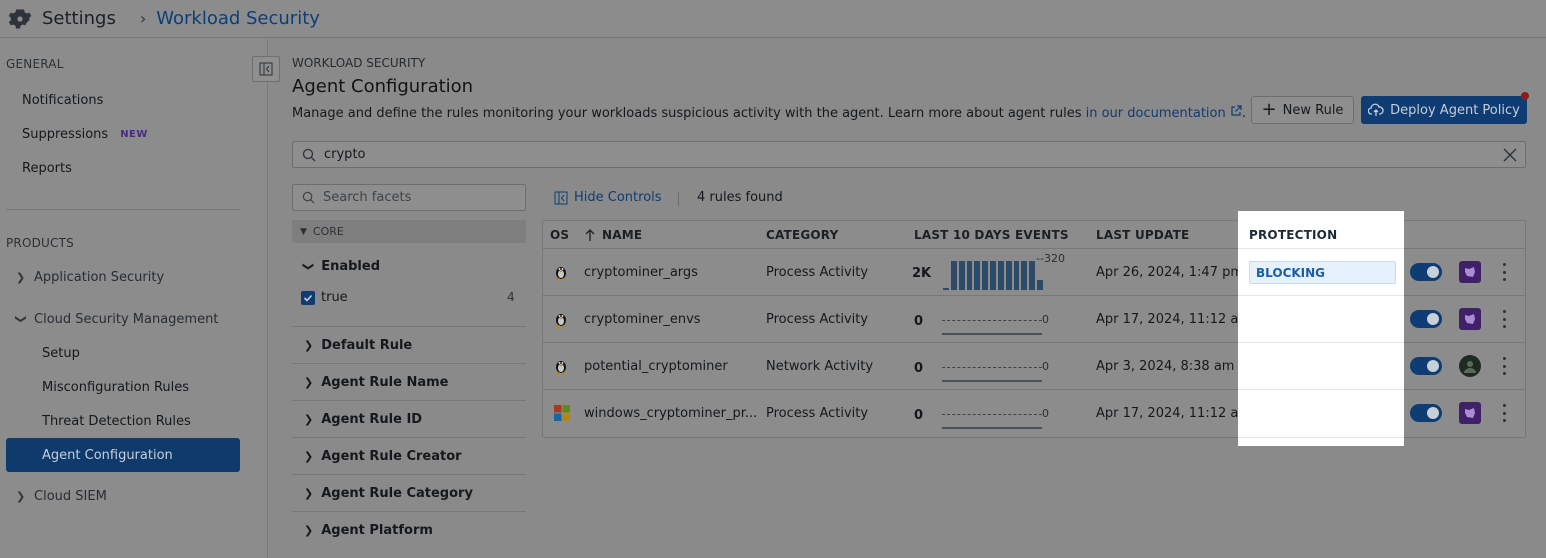 Image resolution: width=1546 pixels, height=558 pixels. What do you see at coordinates (1470, 367) in the screenshot?
I see `user-photo-icon` at bounding box center [1470, 367].